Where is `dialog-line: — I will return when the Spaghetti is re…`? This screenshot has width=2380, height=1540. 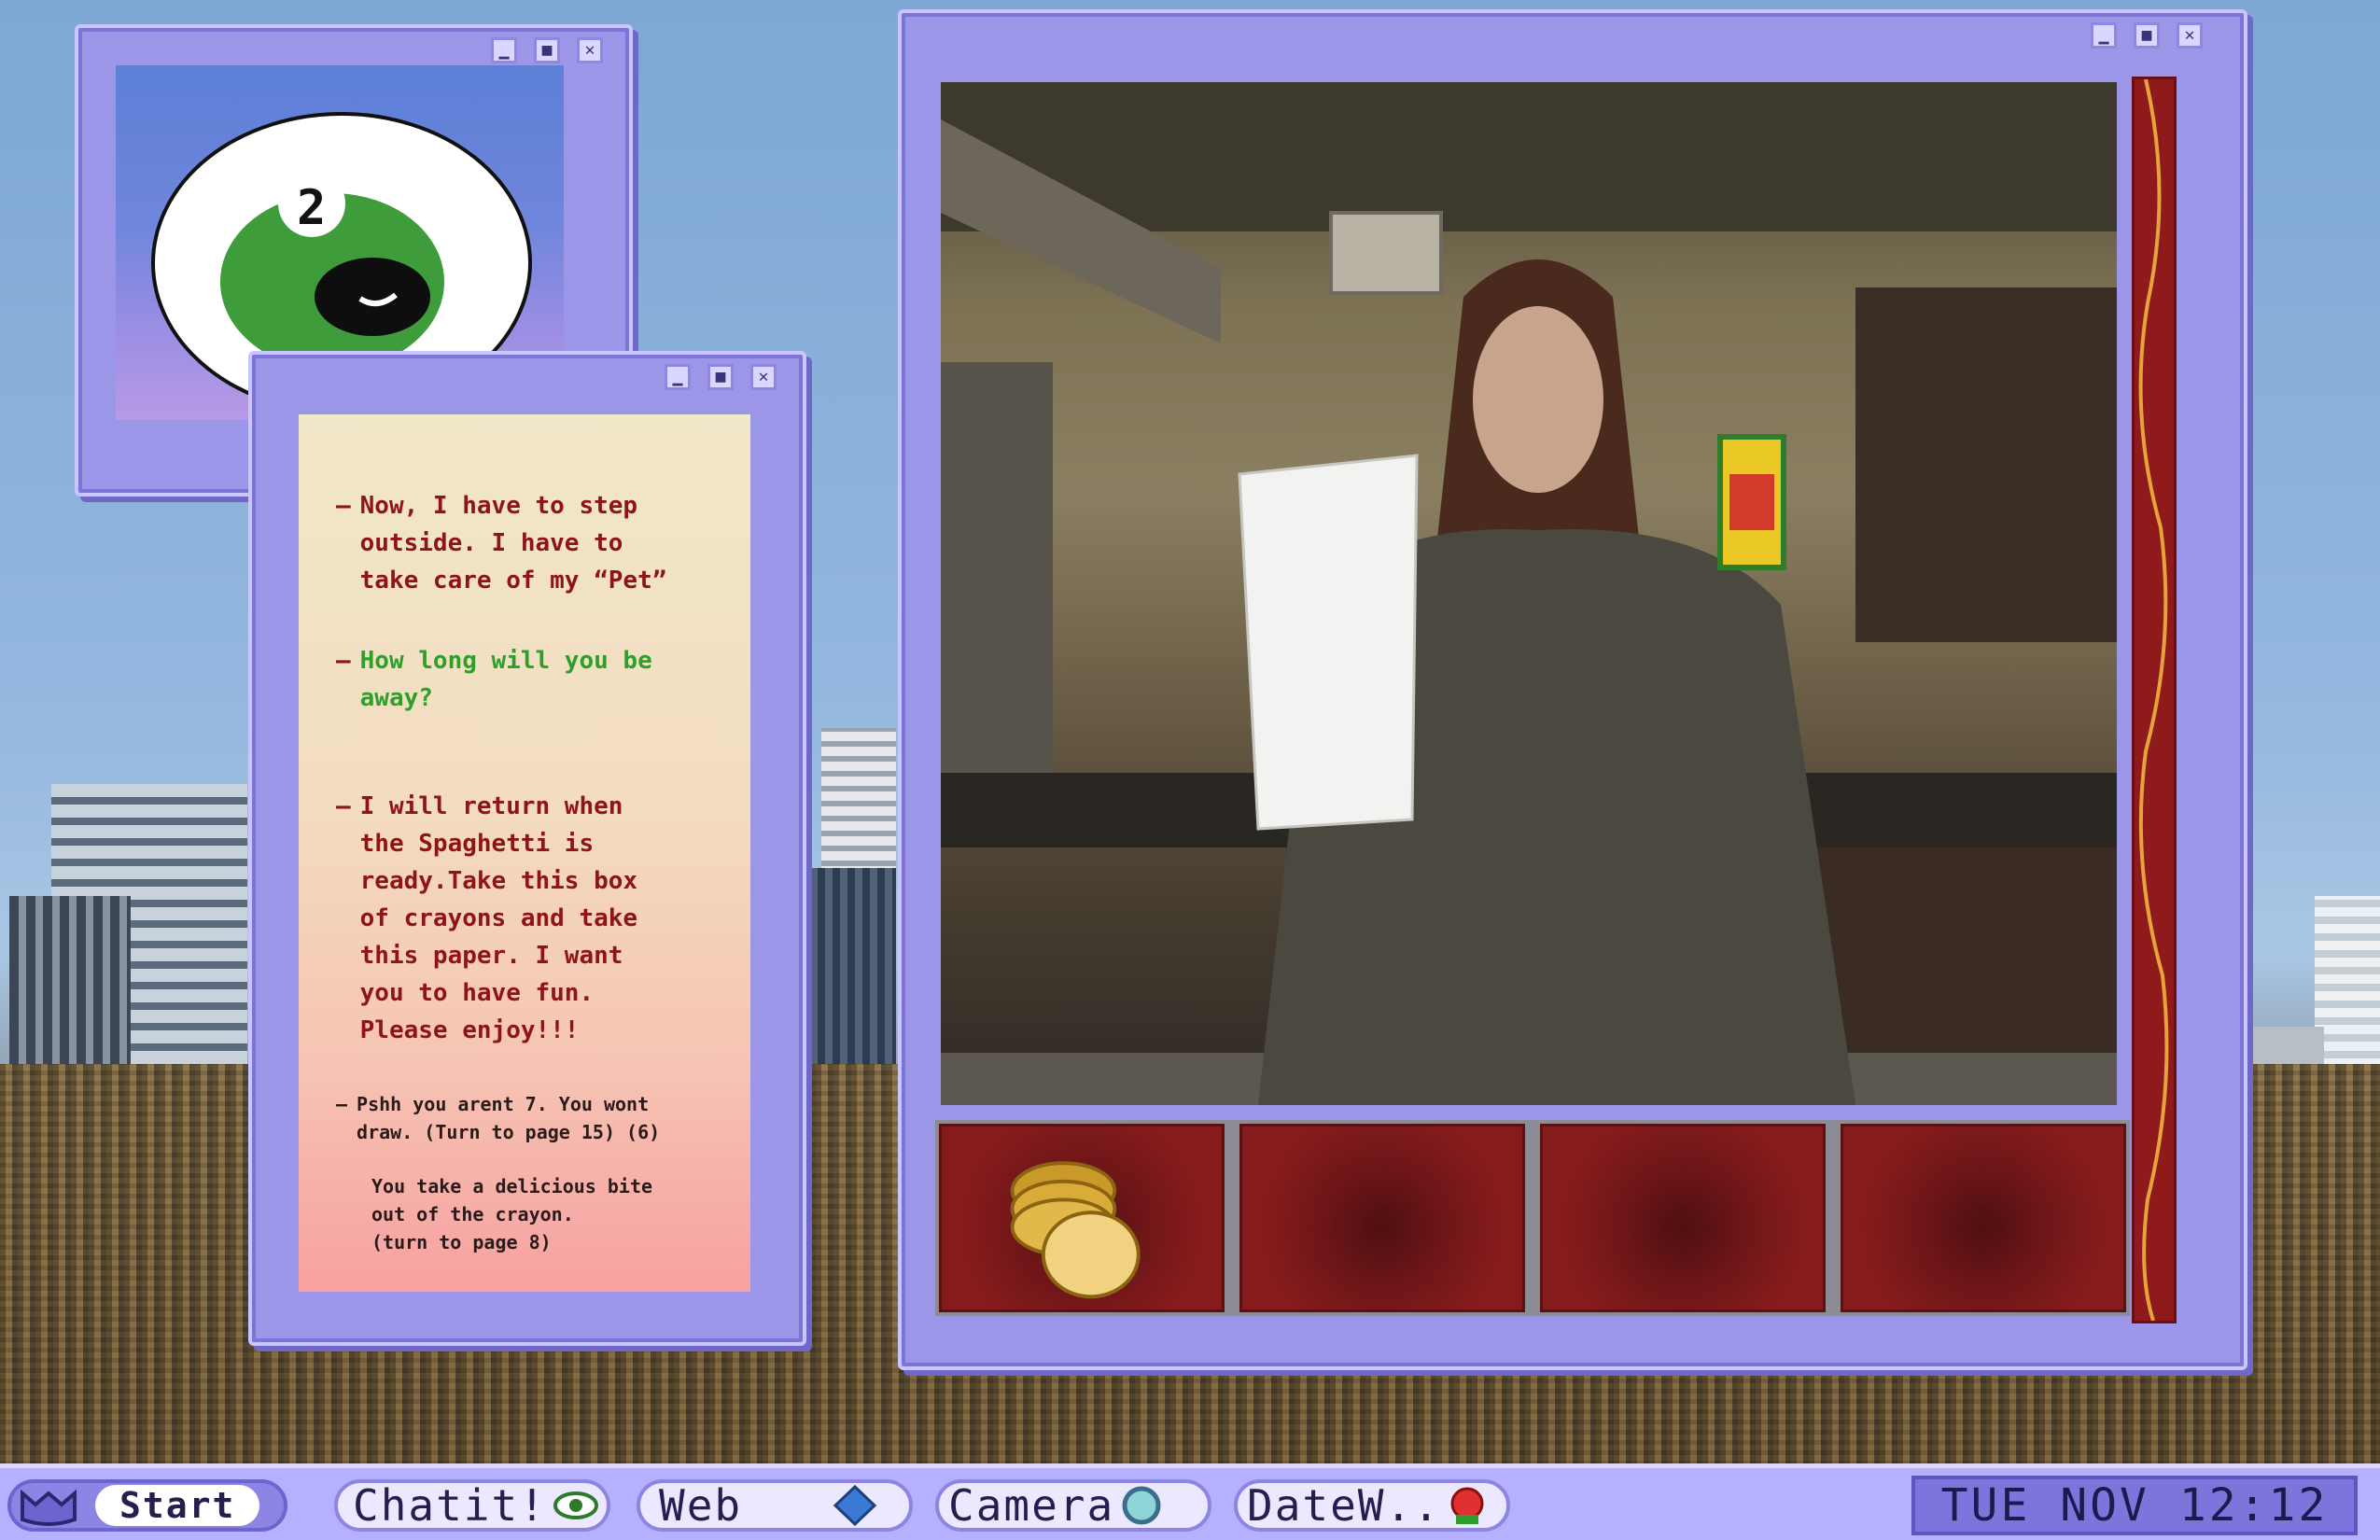 dialog-line: — I will return when the Spaghetti is re… is located at coordinates (486, 918).